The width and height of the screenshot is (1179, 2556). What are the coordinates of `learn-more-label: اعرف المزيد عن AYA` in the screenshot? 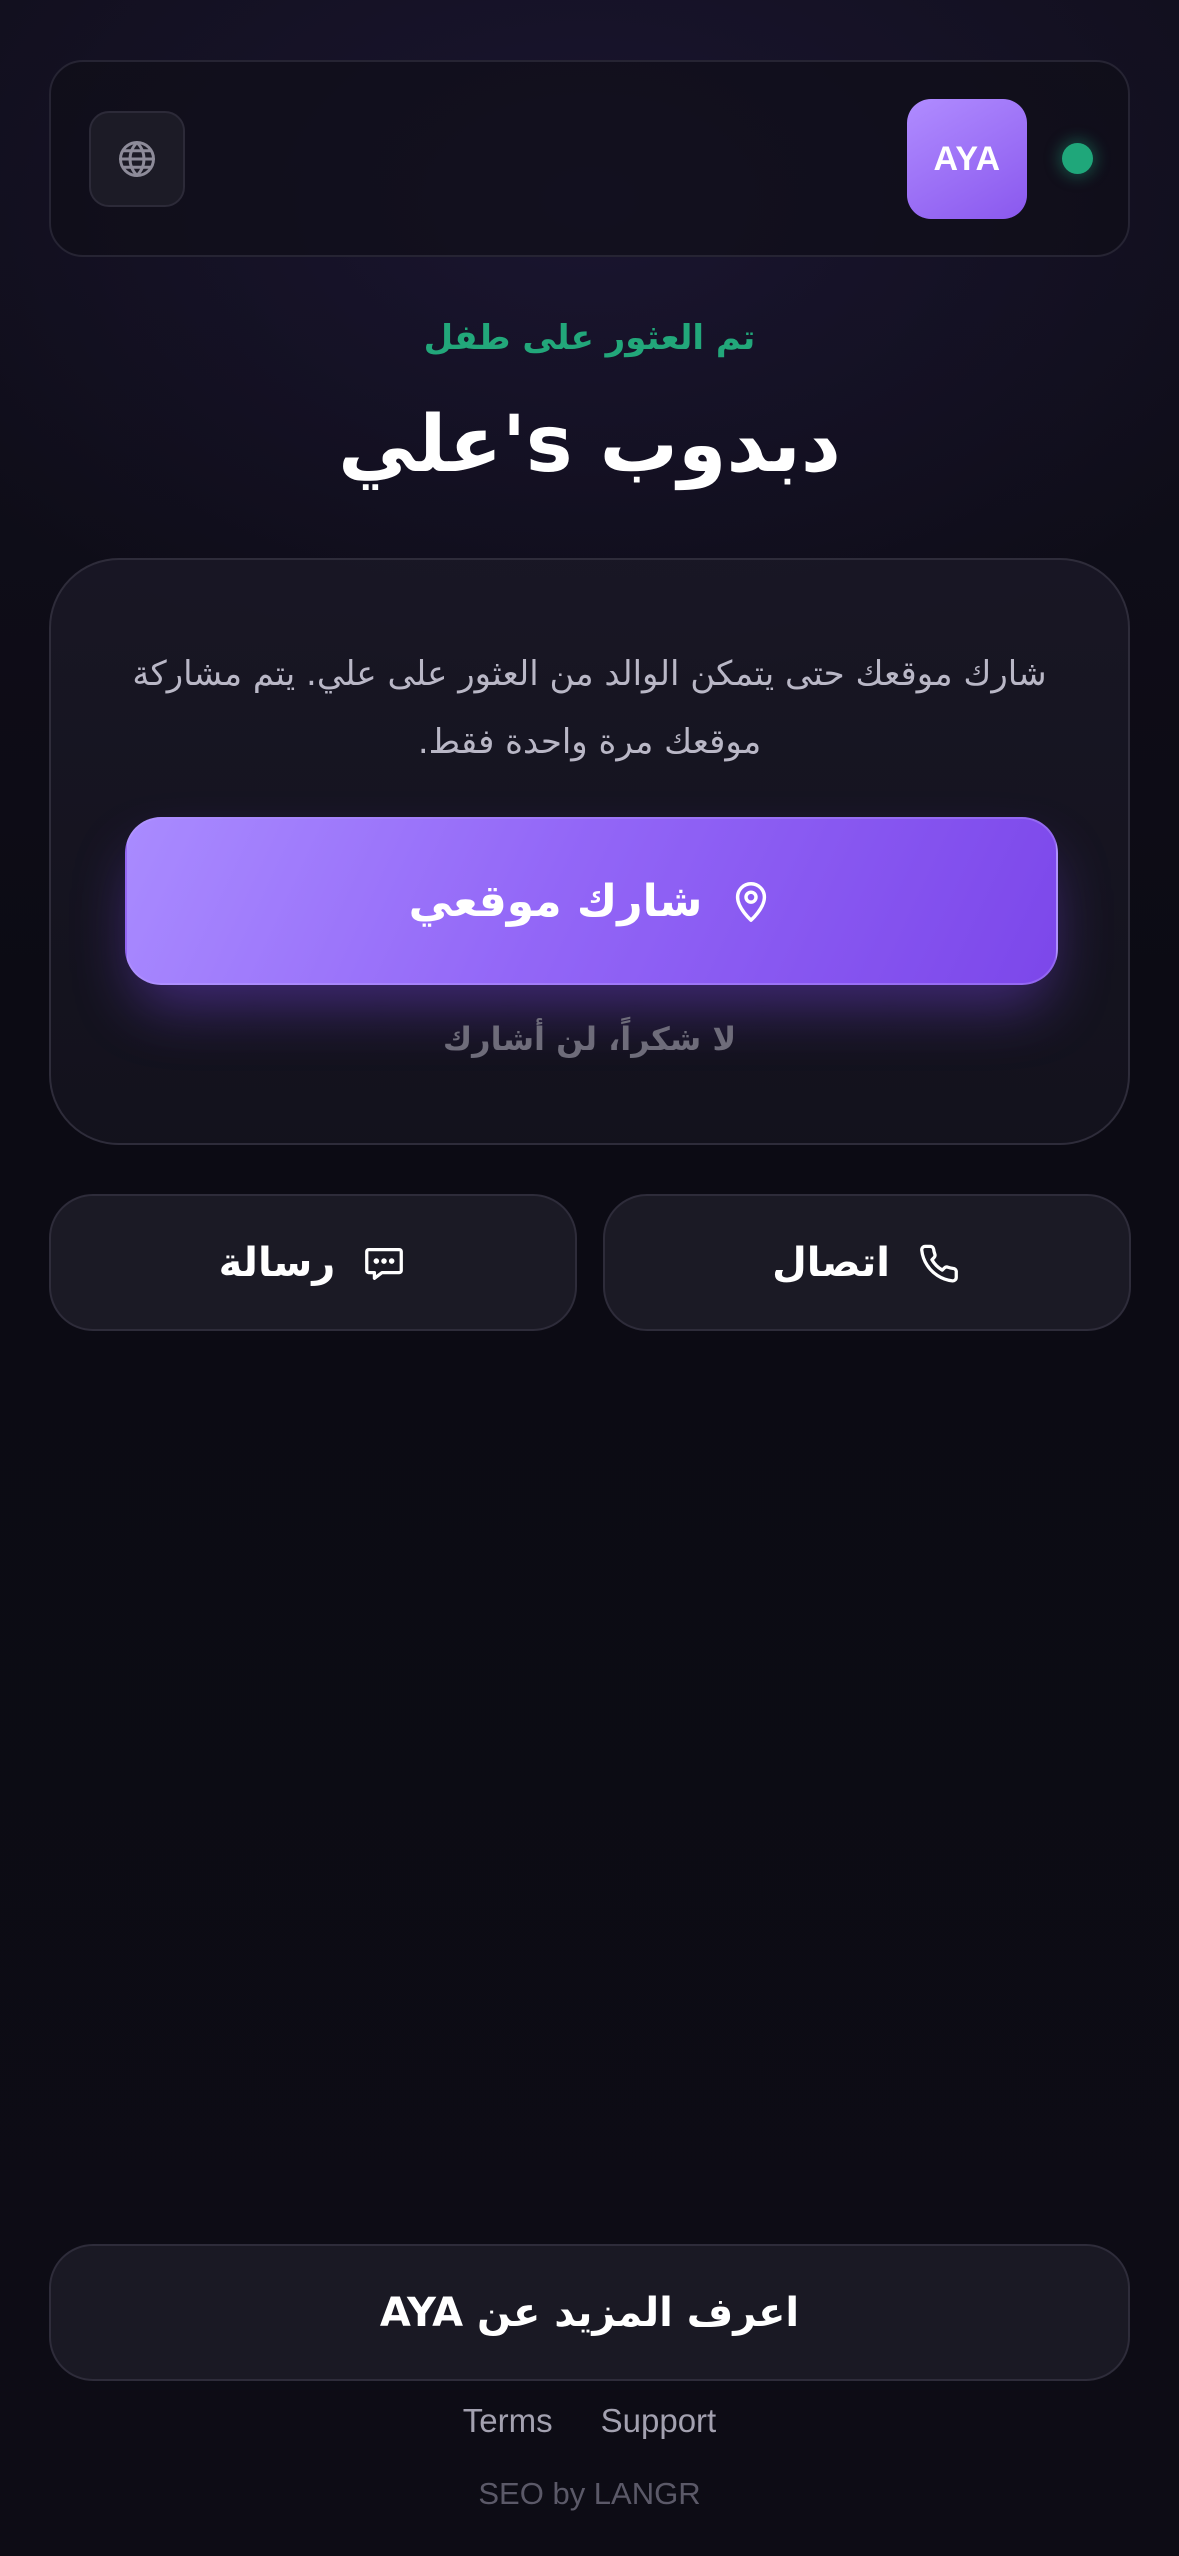 It's located at (589, 2312).